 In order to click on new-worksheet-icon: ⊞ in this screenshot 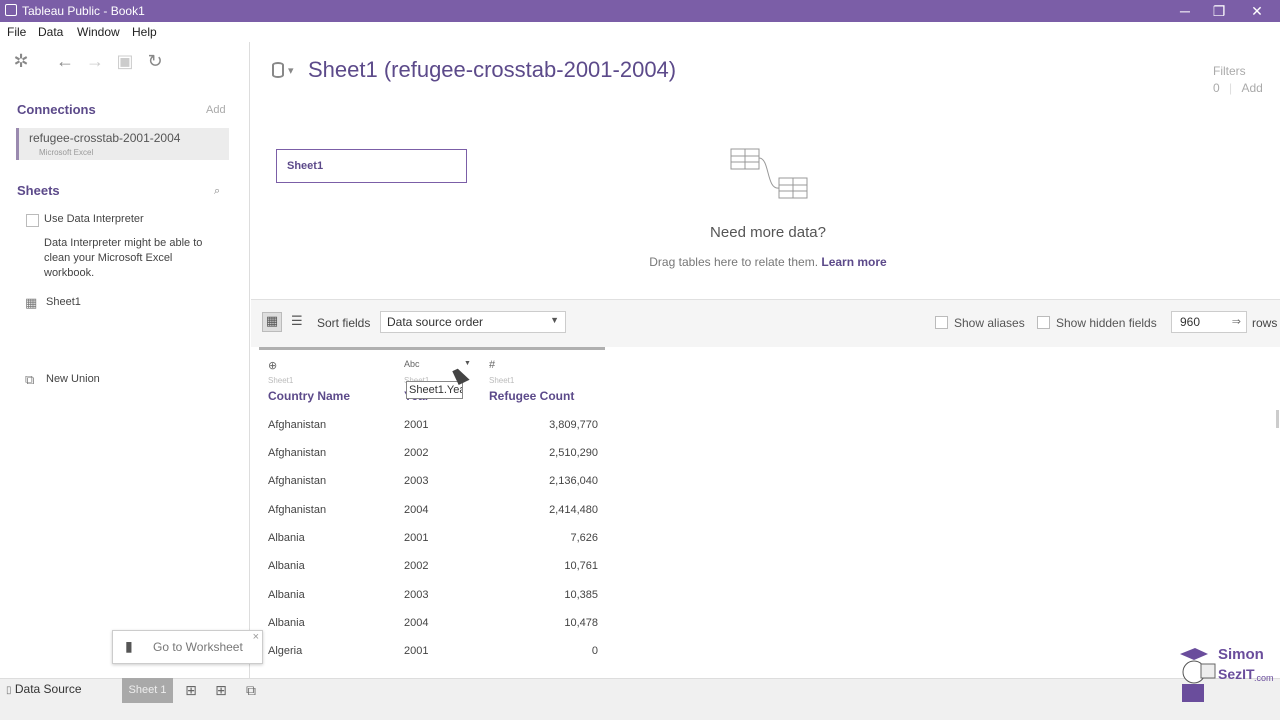, I will do `click(191, 691)`.